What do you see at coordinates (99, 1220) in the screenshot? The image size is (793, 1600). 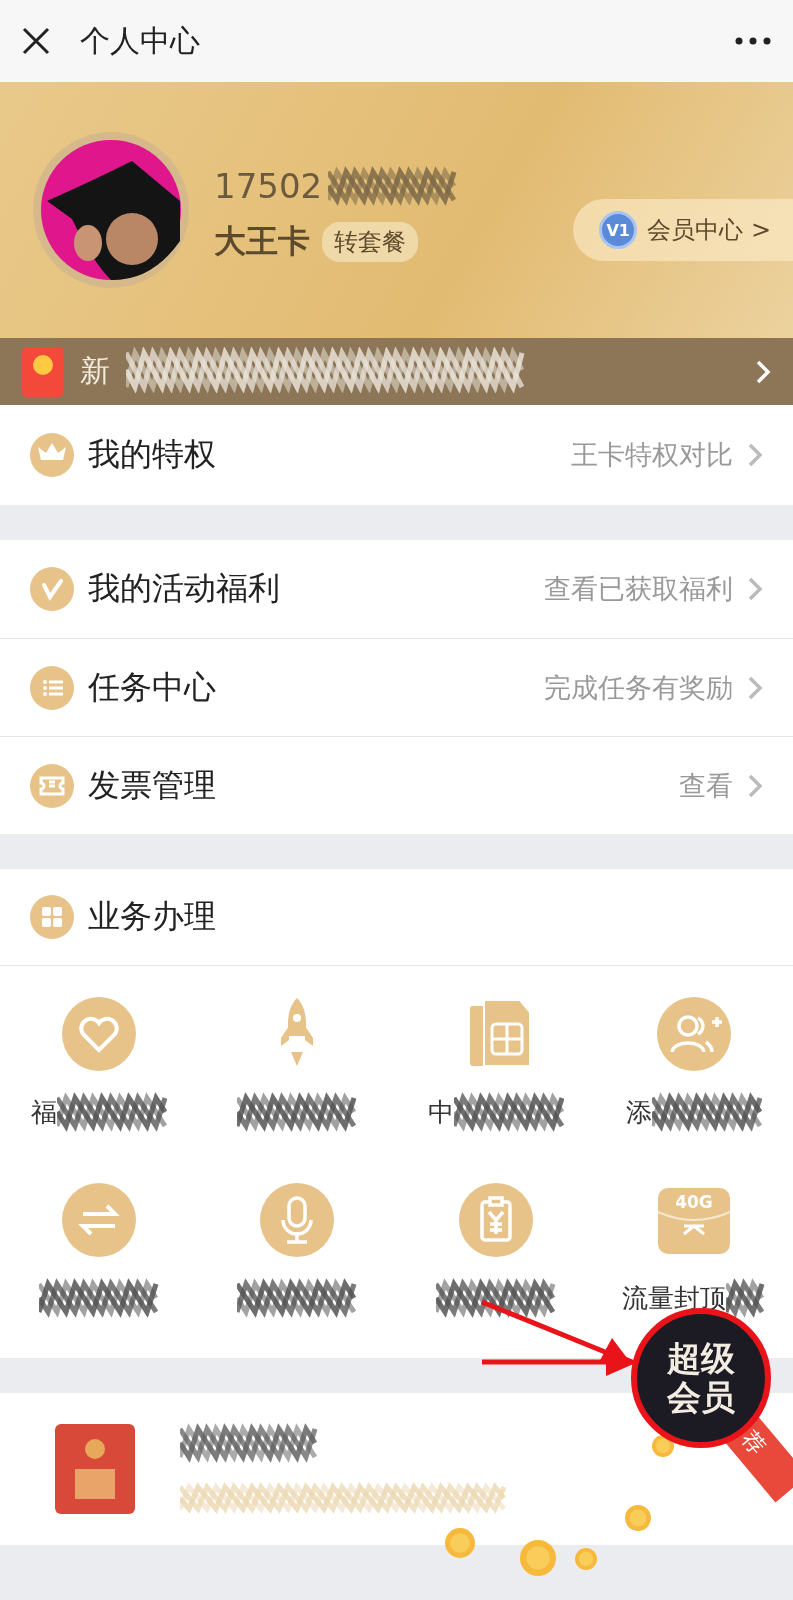 I see `swap-arrows-icon` at bounding box center [99, 1220].